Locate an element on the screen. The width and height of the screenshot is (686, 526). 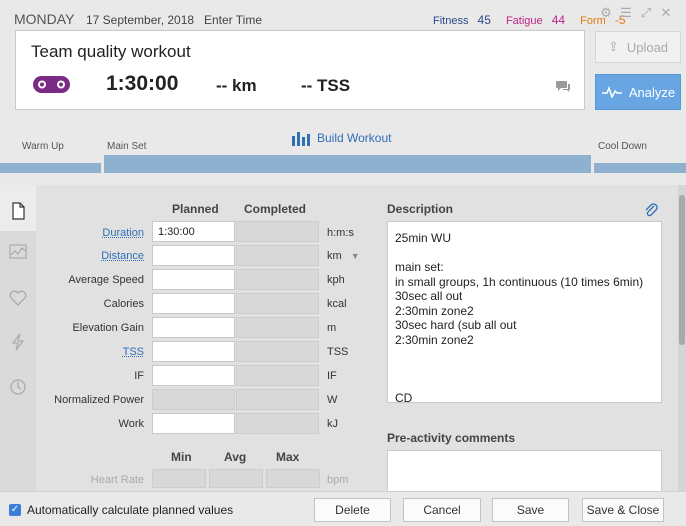
clock-icon is located at coordinates (18, 387).